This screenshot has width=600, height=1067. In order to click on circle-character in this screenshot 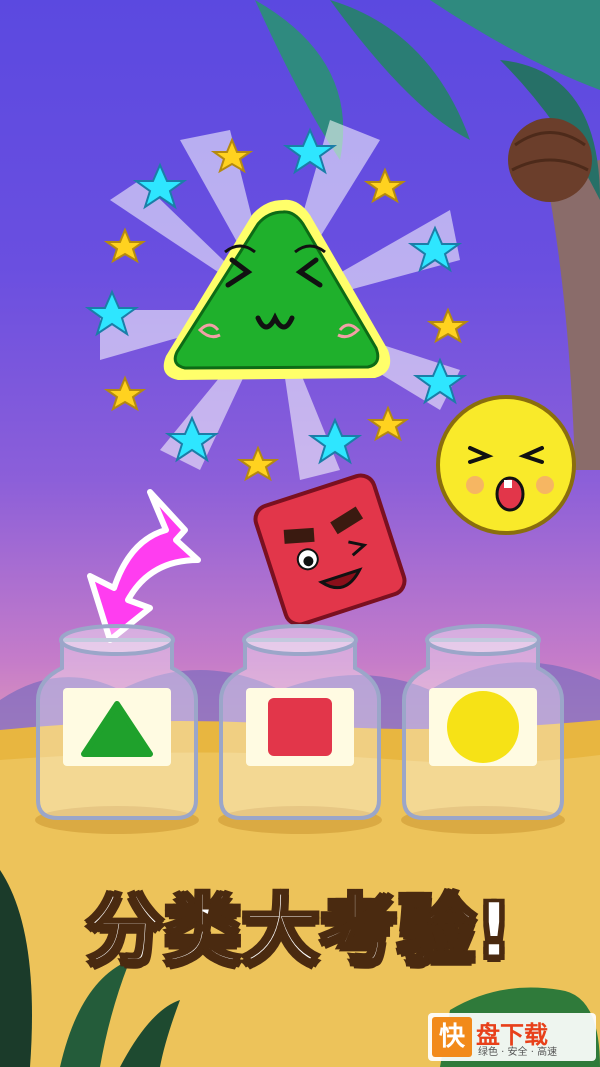, I will do `click(506, 465)`.